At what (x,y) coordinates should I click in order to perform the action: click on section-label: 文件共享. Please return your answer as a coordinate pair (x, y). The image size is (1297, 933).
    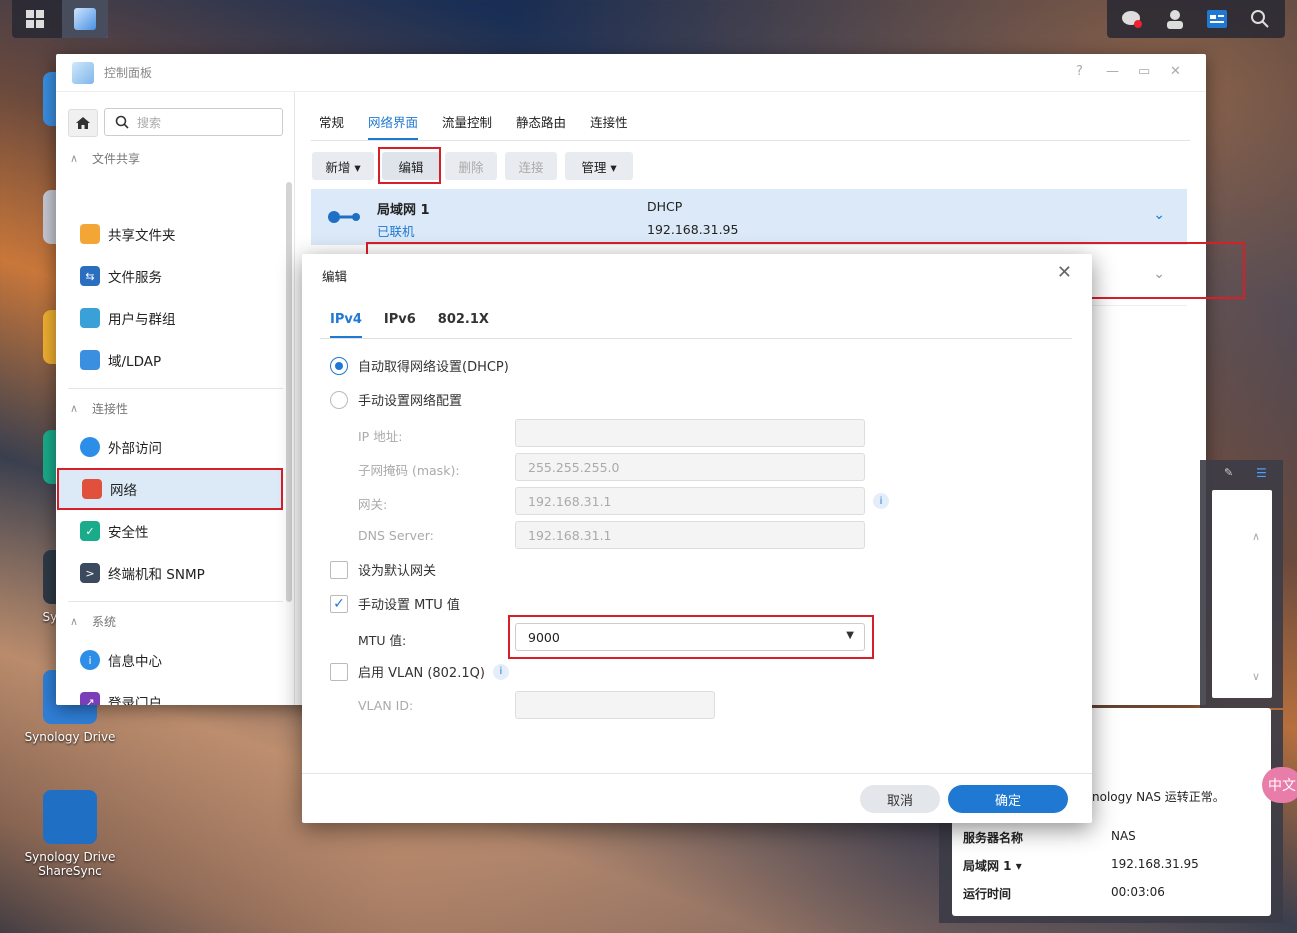
    Looking at the image, I should click on (116, 158).